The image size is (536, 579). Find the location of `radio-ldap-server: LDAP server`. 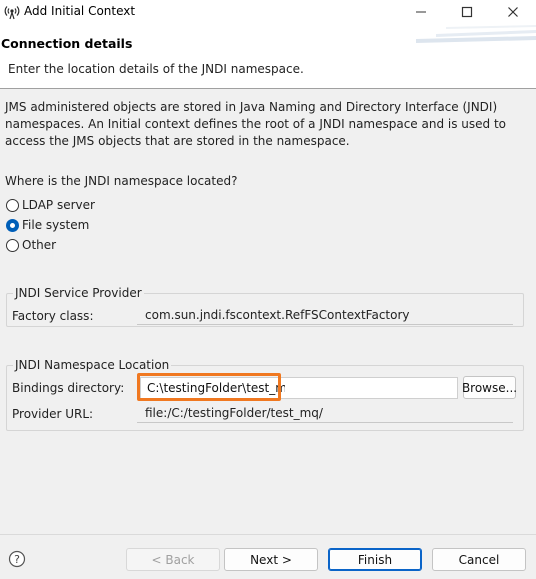

radio-ldap-server: LDAP server is located at coordinates (50, 205).